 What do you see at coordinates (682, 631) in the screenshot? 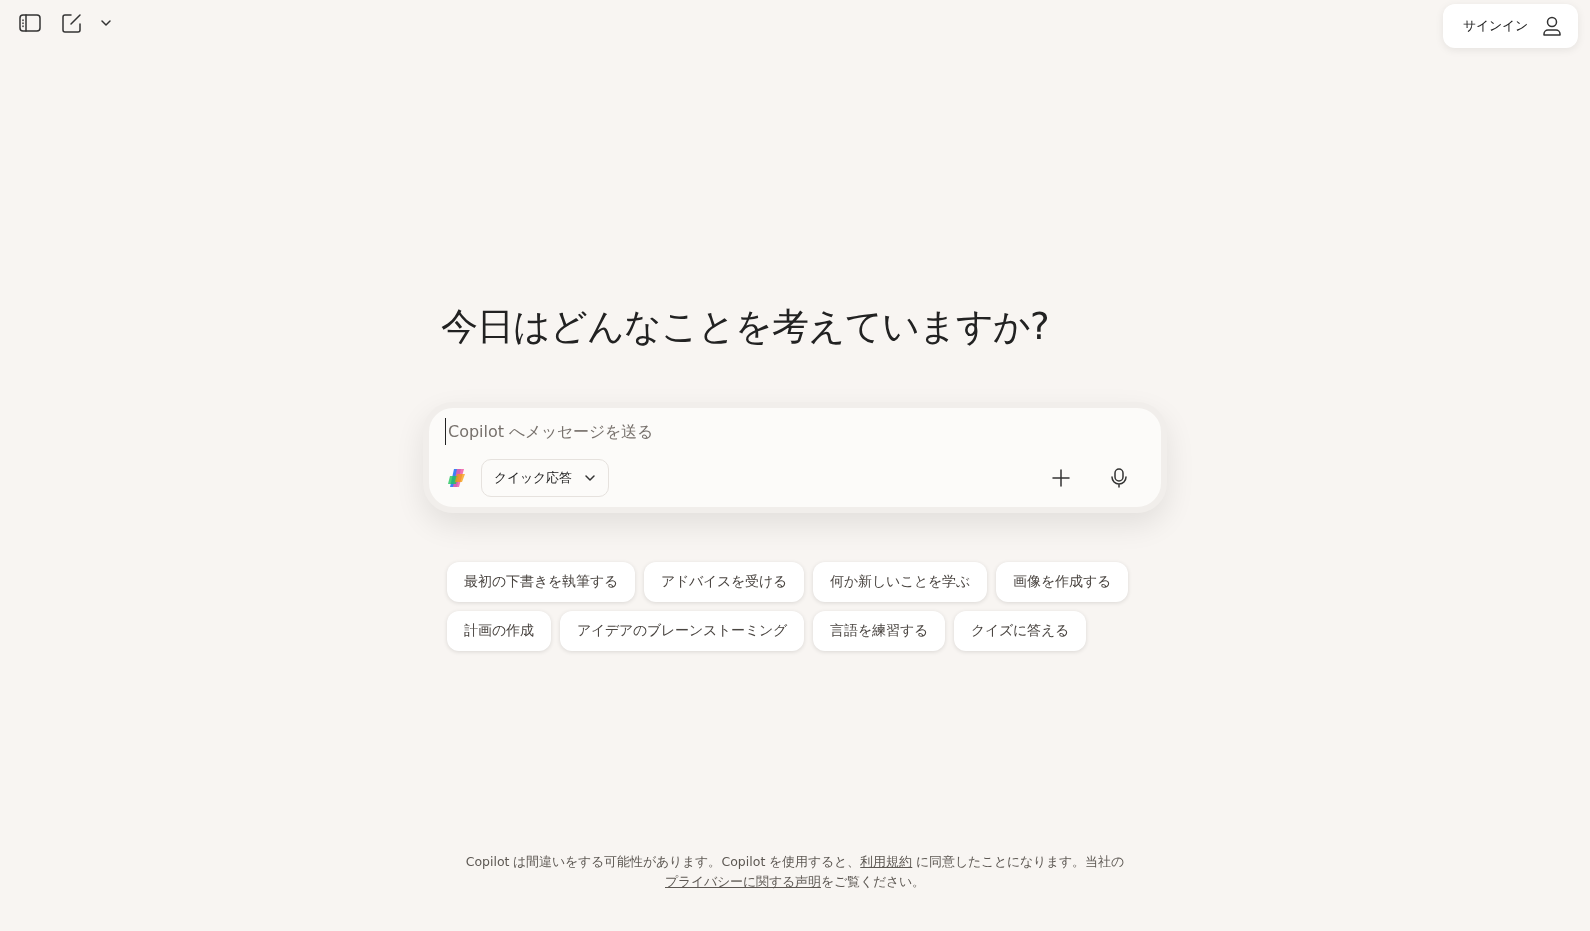
I see `suggestion-chip: アイデアのブレーンストーミング` at bounding box center [682, 631].